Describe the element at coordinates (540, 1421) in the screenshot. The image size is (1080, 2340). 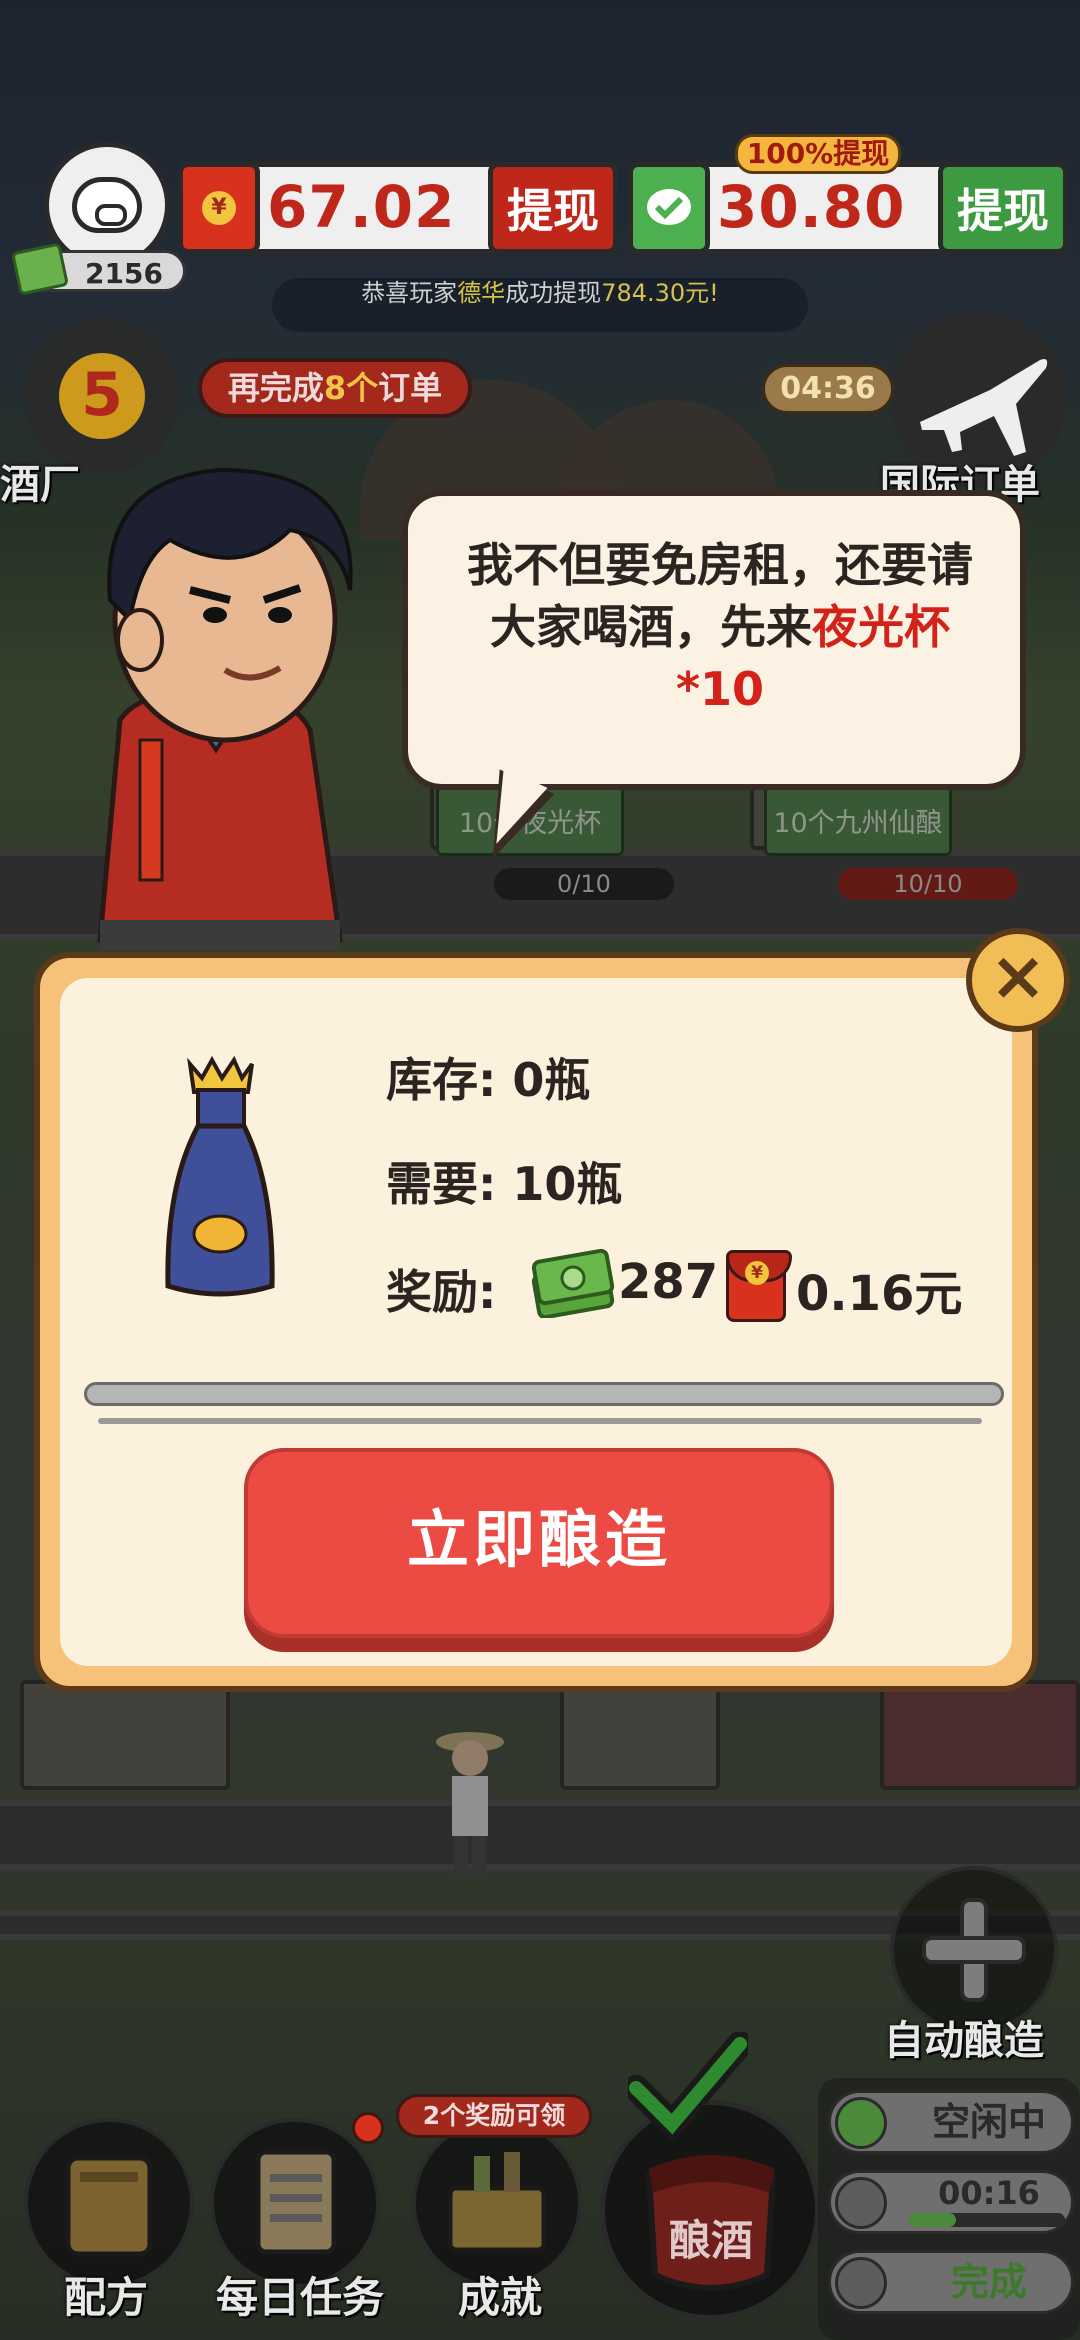
I see `progress-divider` at that location.